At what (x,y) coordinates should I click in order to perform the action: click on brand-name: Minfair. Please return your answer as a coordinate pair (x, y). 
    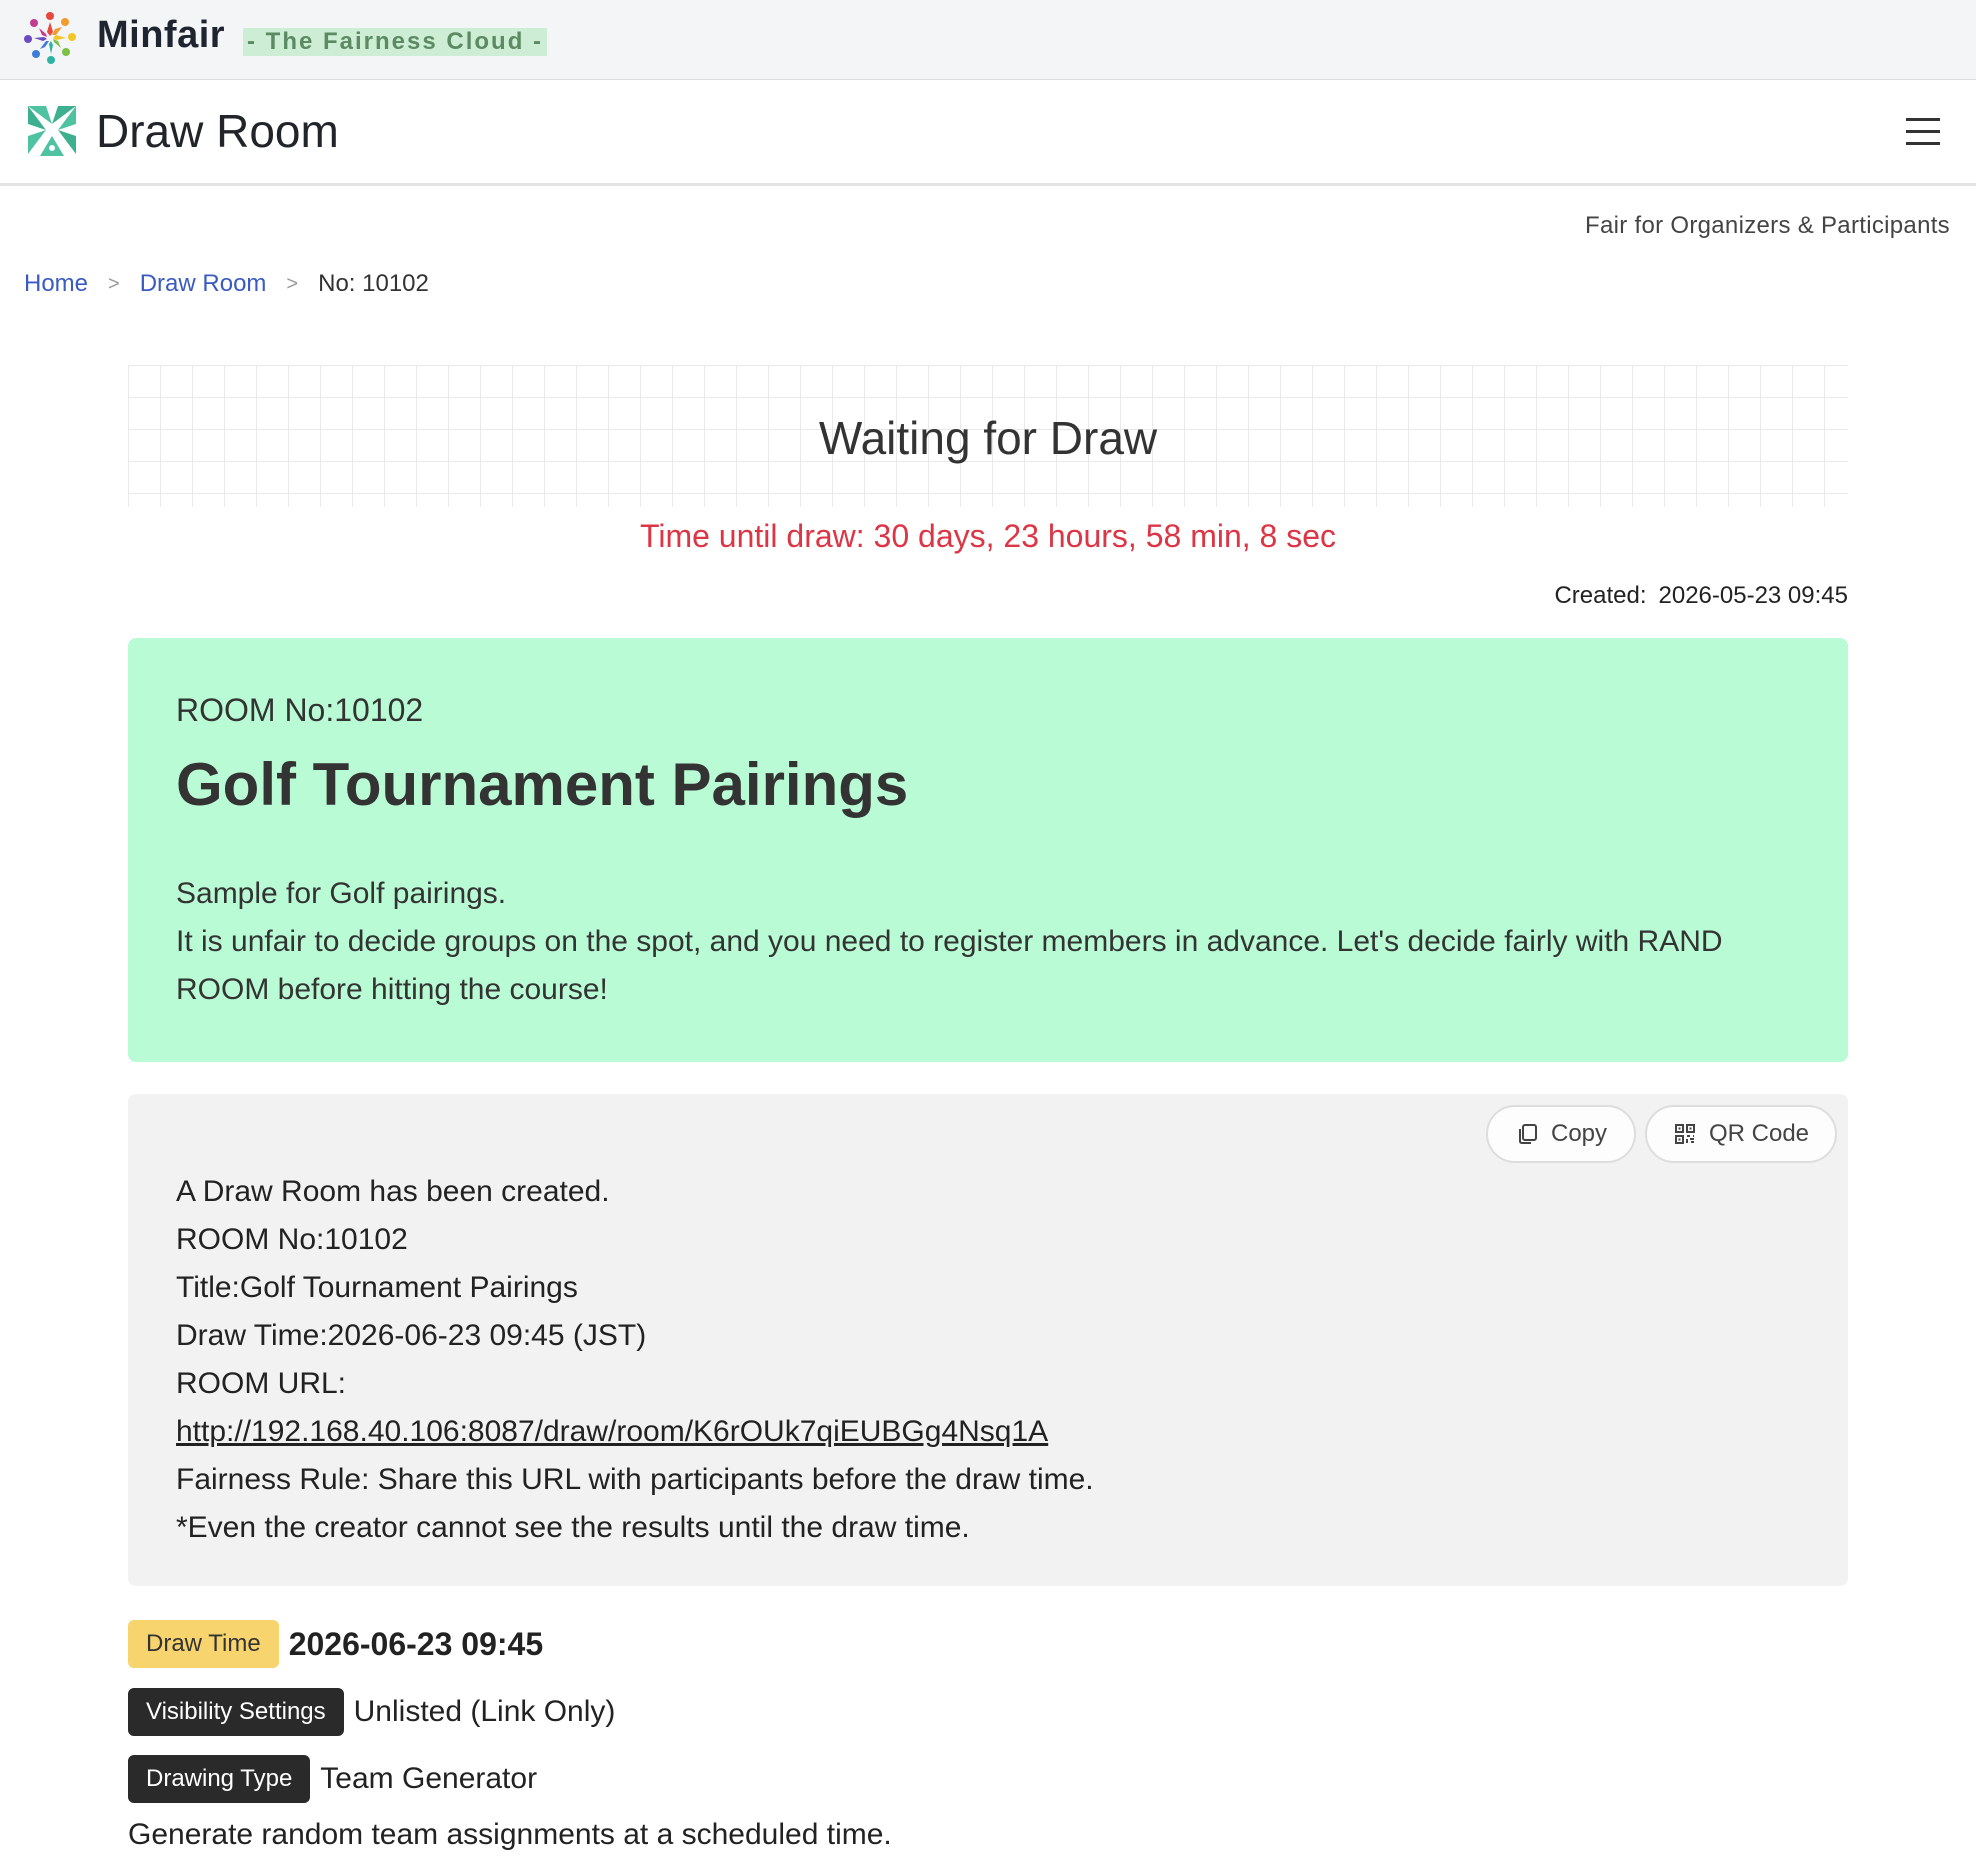
    Looking at the image, I should click on (161, 35).